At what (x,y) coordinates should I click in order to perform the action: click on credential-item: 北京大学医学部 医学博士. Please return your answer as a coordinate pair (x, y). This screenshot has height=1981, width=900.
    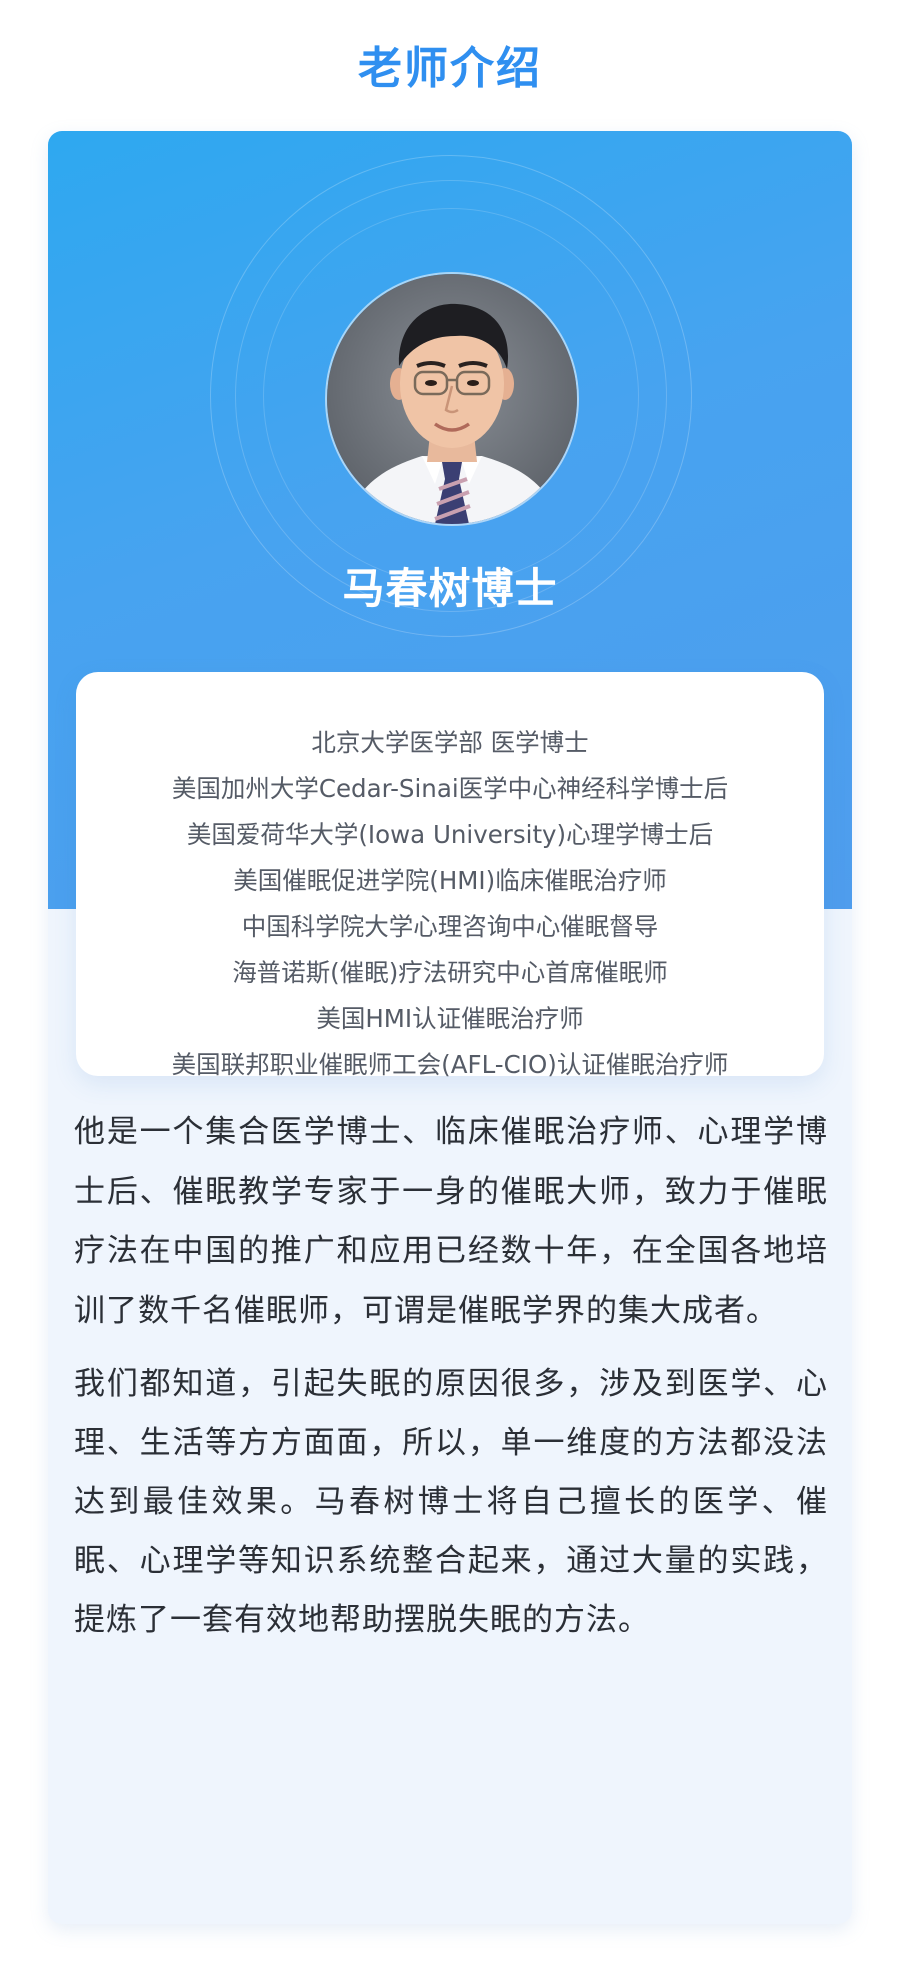
    Looking at the image, I should click on (450, 742).